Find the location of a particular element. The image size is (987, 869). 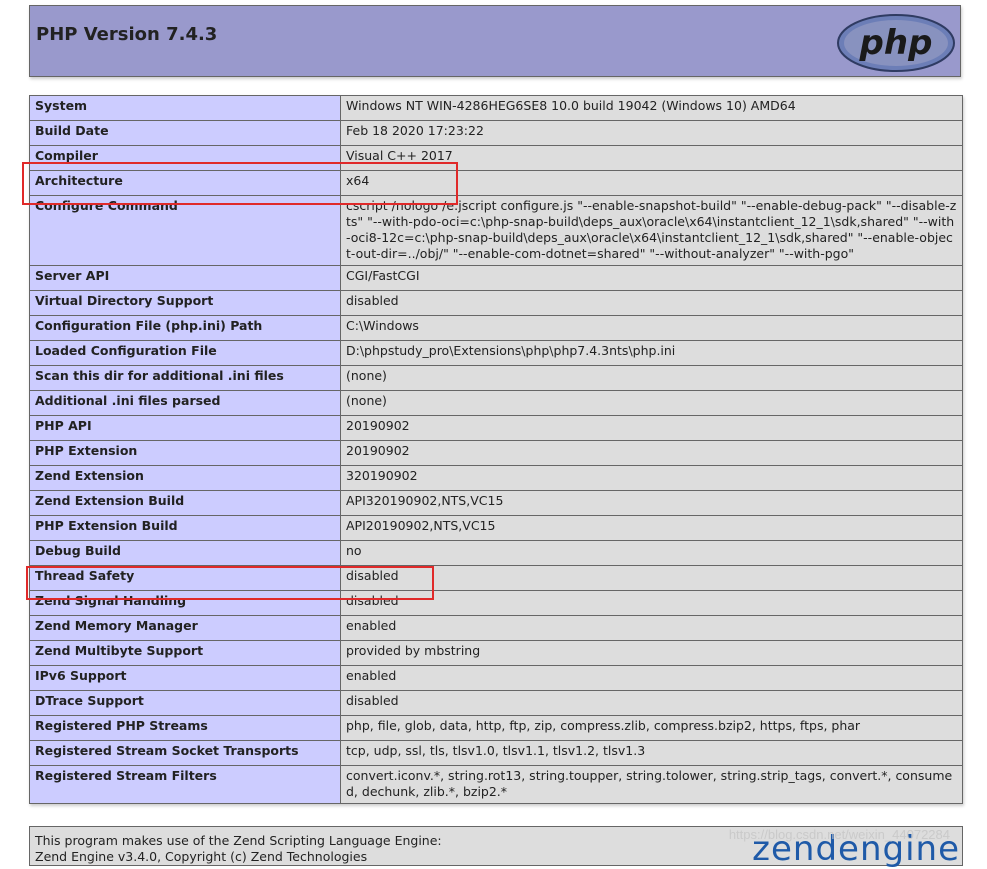

row-key: Virtual Directory Support is located at coordinates (185, 303).